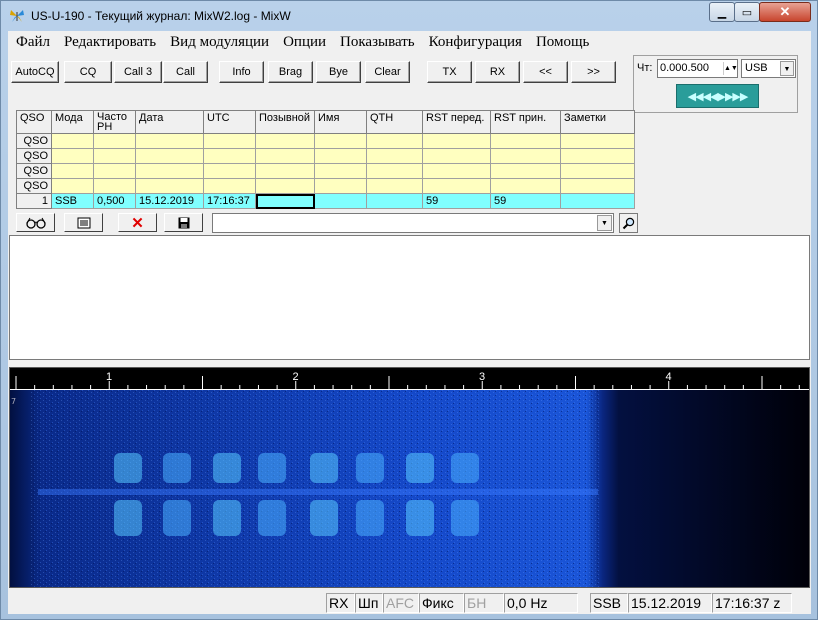  What do you see at coordinates (768, 68) in the screenshot?
I see `mode-select: USB ▼` at bounding box center [768, 68].